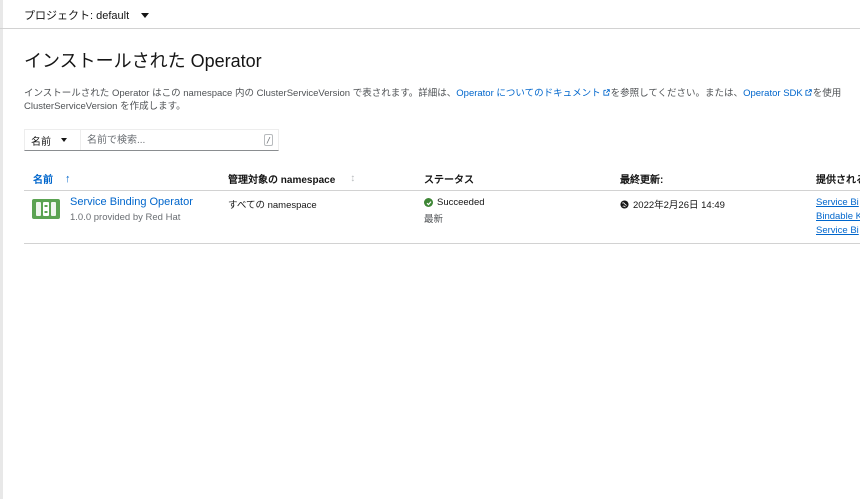 This screenshot has height=499, width=860. Describe the element at coordinates (291, 178) in the screenshot. I see `column-header-namespace: 管理対象の namespace ↕` at that location.